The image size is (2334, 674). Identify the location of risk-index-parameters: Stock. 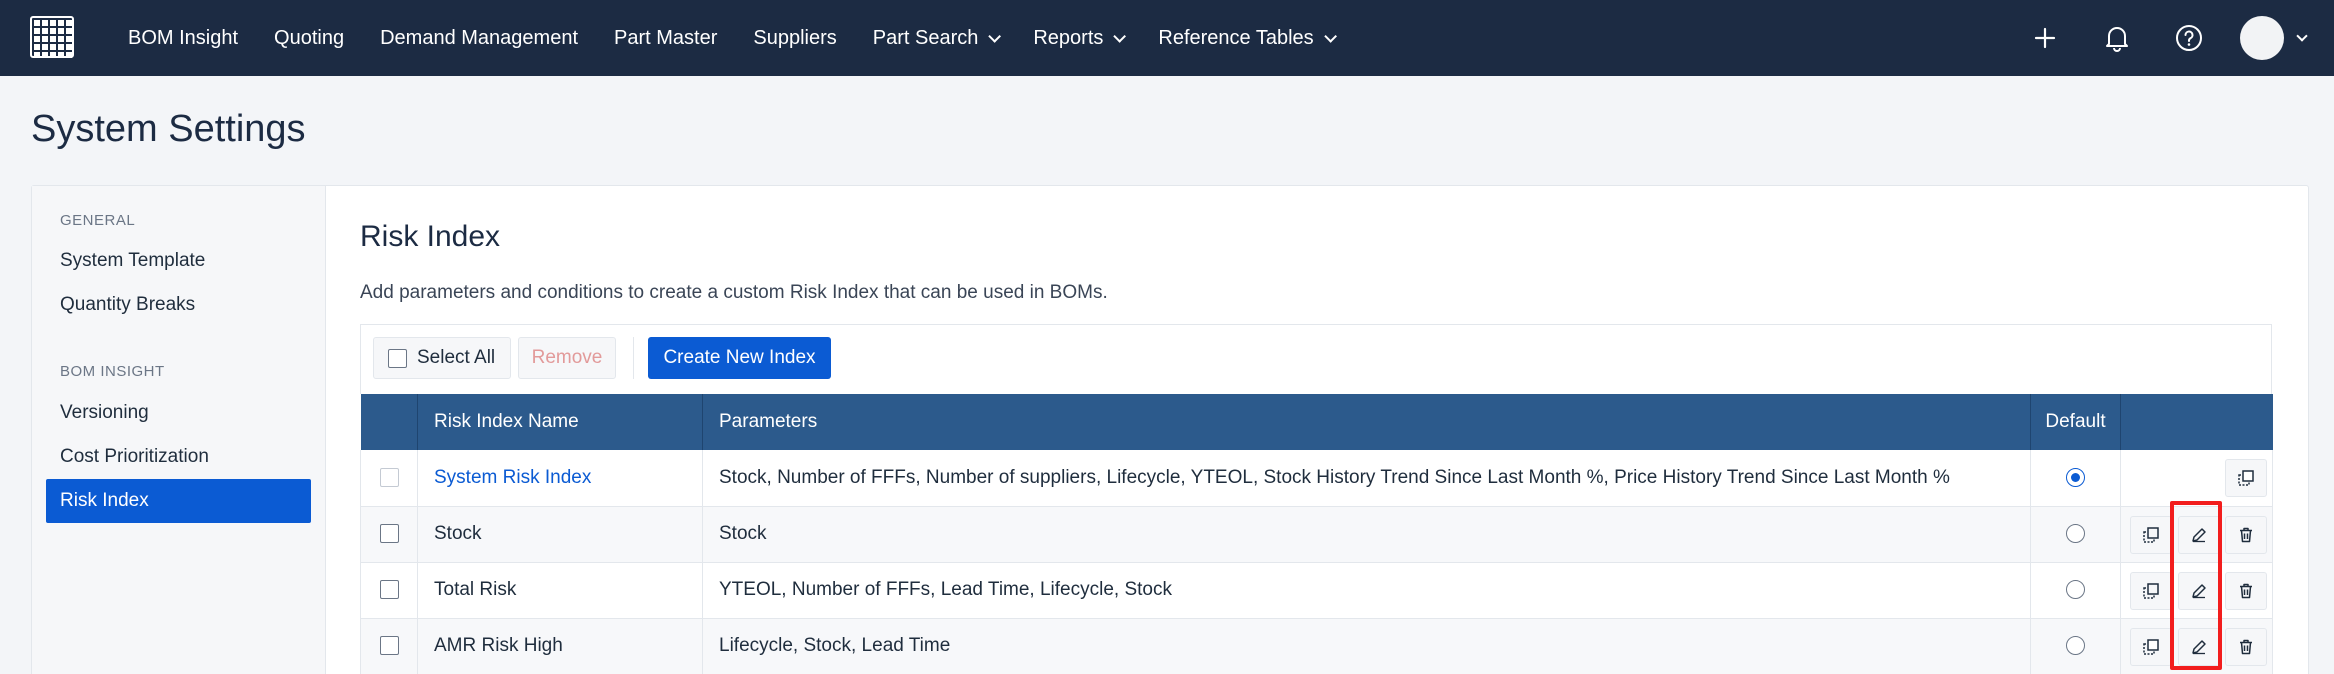
(1366, 534).